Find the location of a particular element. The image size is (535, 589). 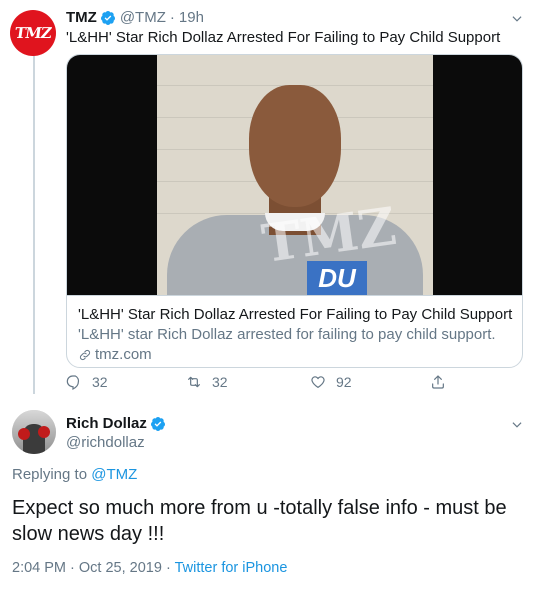

retweet-count: 32 is located at coordinates (220, 382).